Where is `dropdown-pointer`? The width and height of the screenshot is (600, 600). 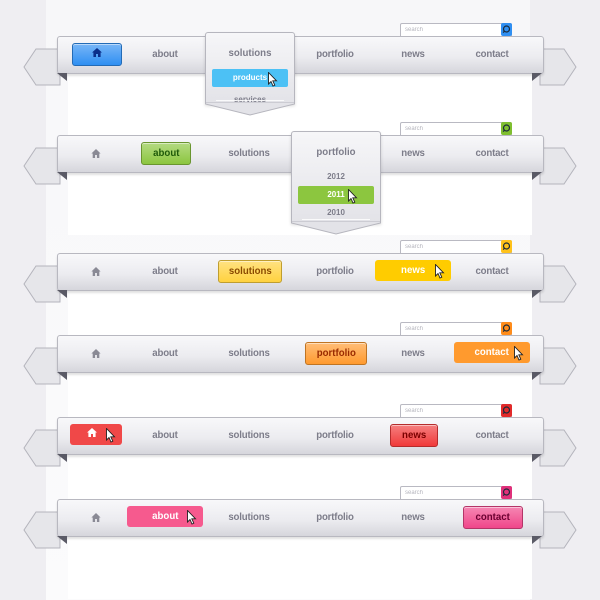 dropdown-pointer is located at coordinates (336, 227).